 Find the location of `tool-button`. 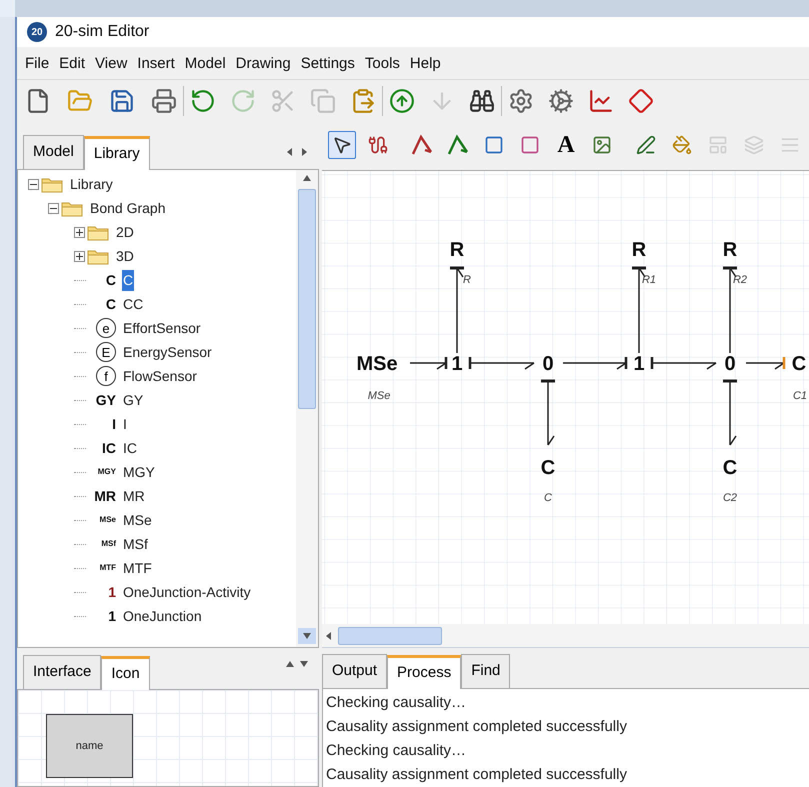

tool-button is located at coordinates (342, 145).